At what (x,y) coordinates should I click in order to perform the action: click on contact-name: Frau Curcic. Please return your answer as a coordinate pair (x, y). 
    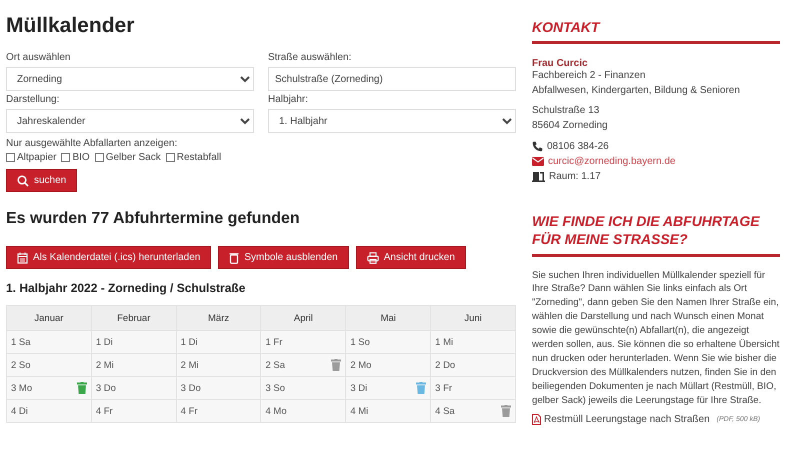
    Looking at the image, I should click on (560, 64).